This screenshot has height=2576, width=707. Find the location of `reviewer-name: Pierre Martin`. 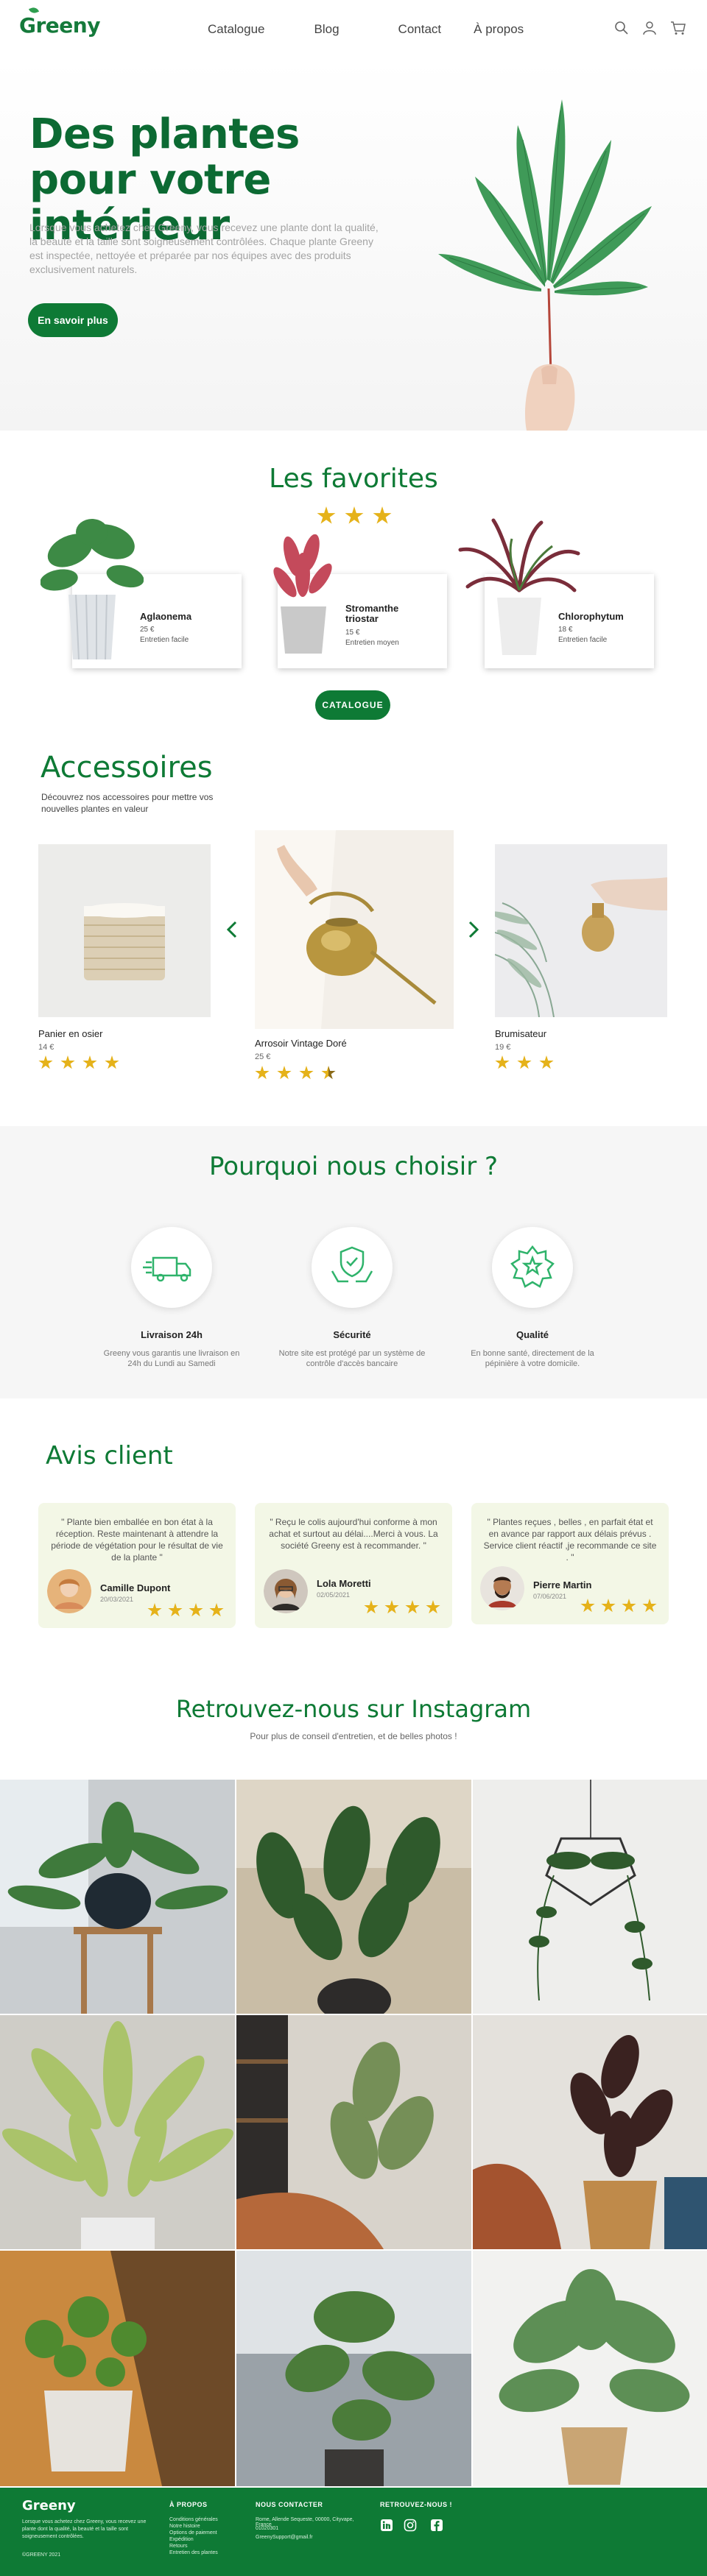

reviewer-name: Pierre Martin is located at coordinates (562, 1585).